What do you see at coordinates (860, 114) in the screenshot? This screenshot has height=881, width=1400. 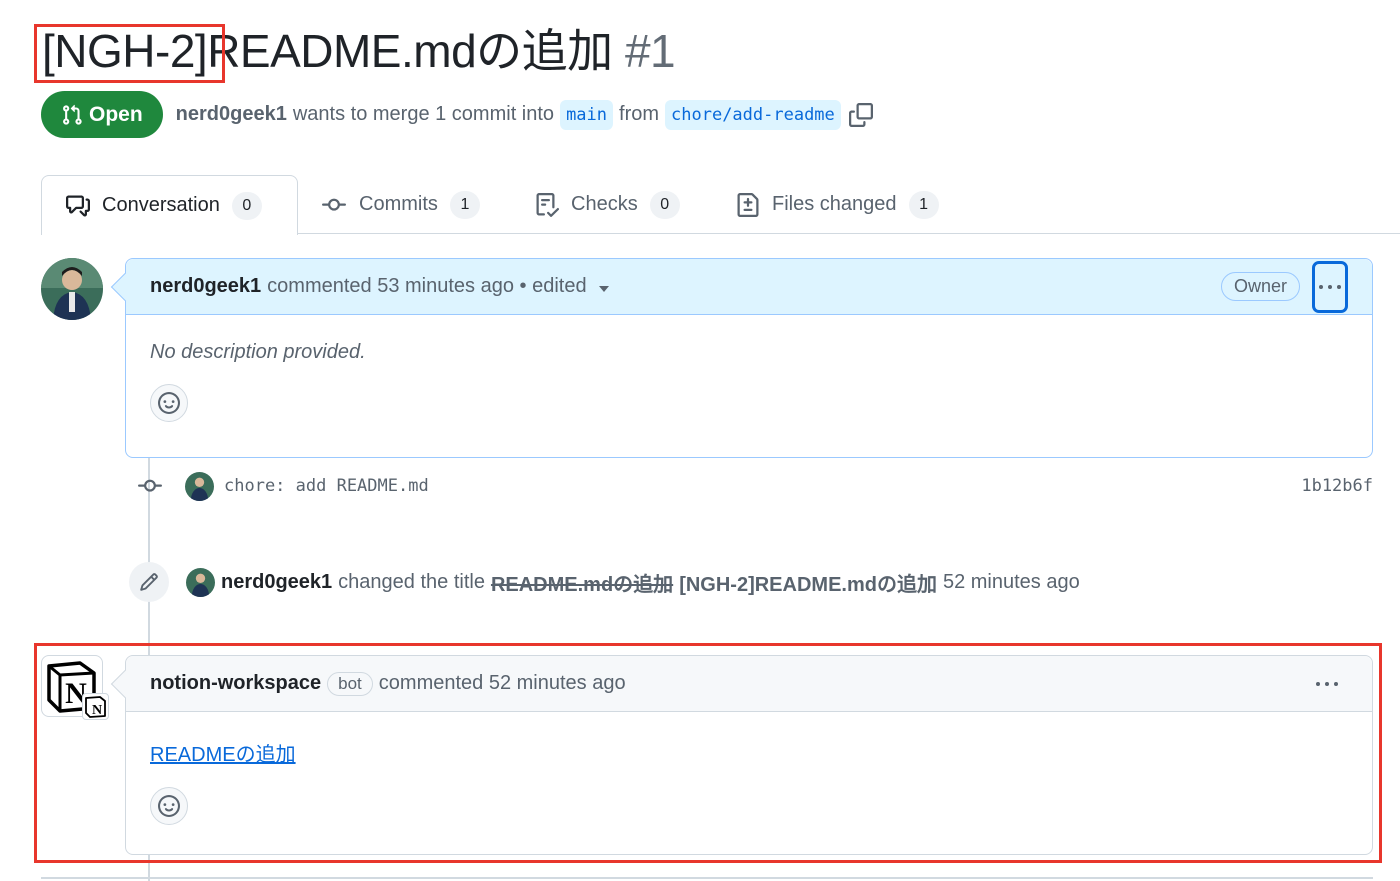 I see `copy-icon` at bounding box center [860, 114].